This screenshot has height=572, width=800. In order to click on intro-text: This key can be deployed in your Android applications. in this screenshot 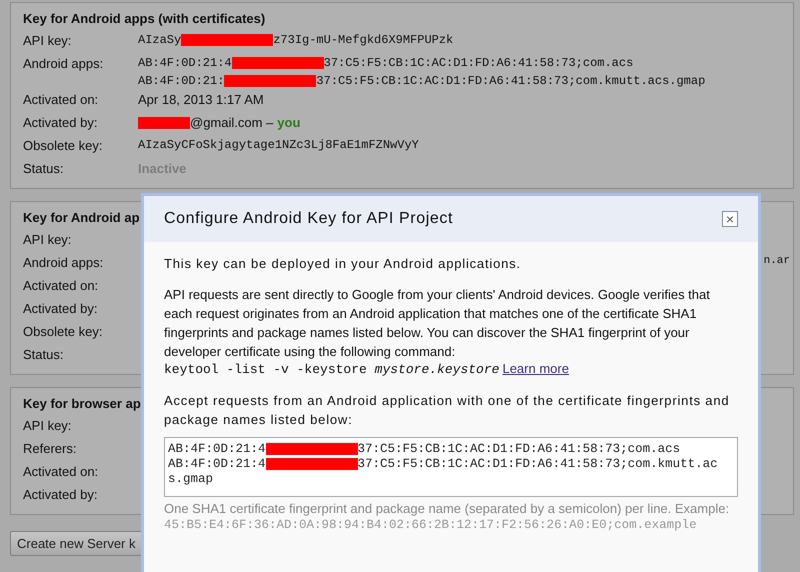, I will do `click(343, 263)`.